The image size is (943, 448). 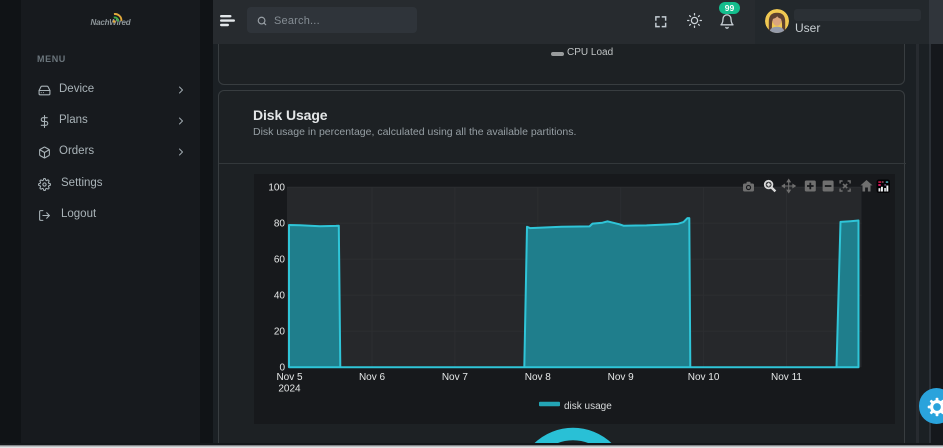 I want to click on svg-text: Nov 5, so click(x=289, y=377).